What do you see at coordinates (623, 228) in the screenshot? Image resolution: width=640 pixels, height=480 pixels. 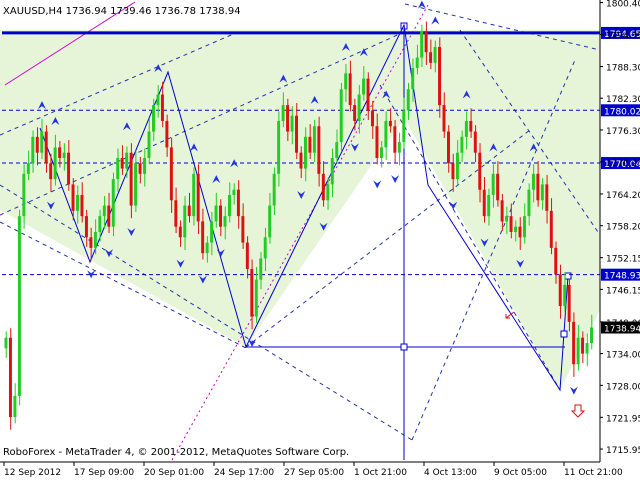 I see `price-tick-label: 1758.20` at bounding box center [623, 228].